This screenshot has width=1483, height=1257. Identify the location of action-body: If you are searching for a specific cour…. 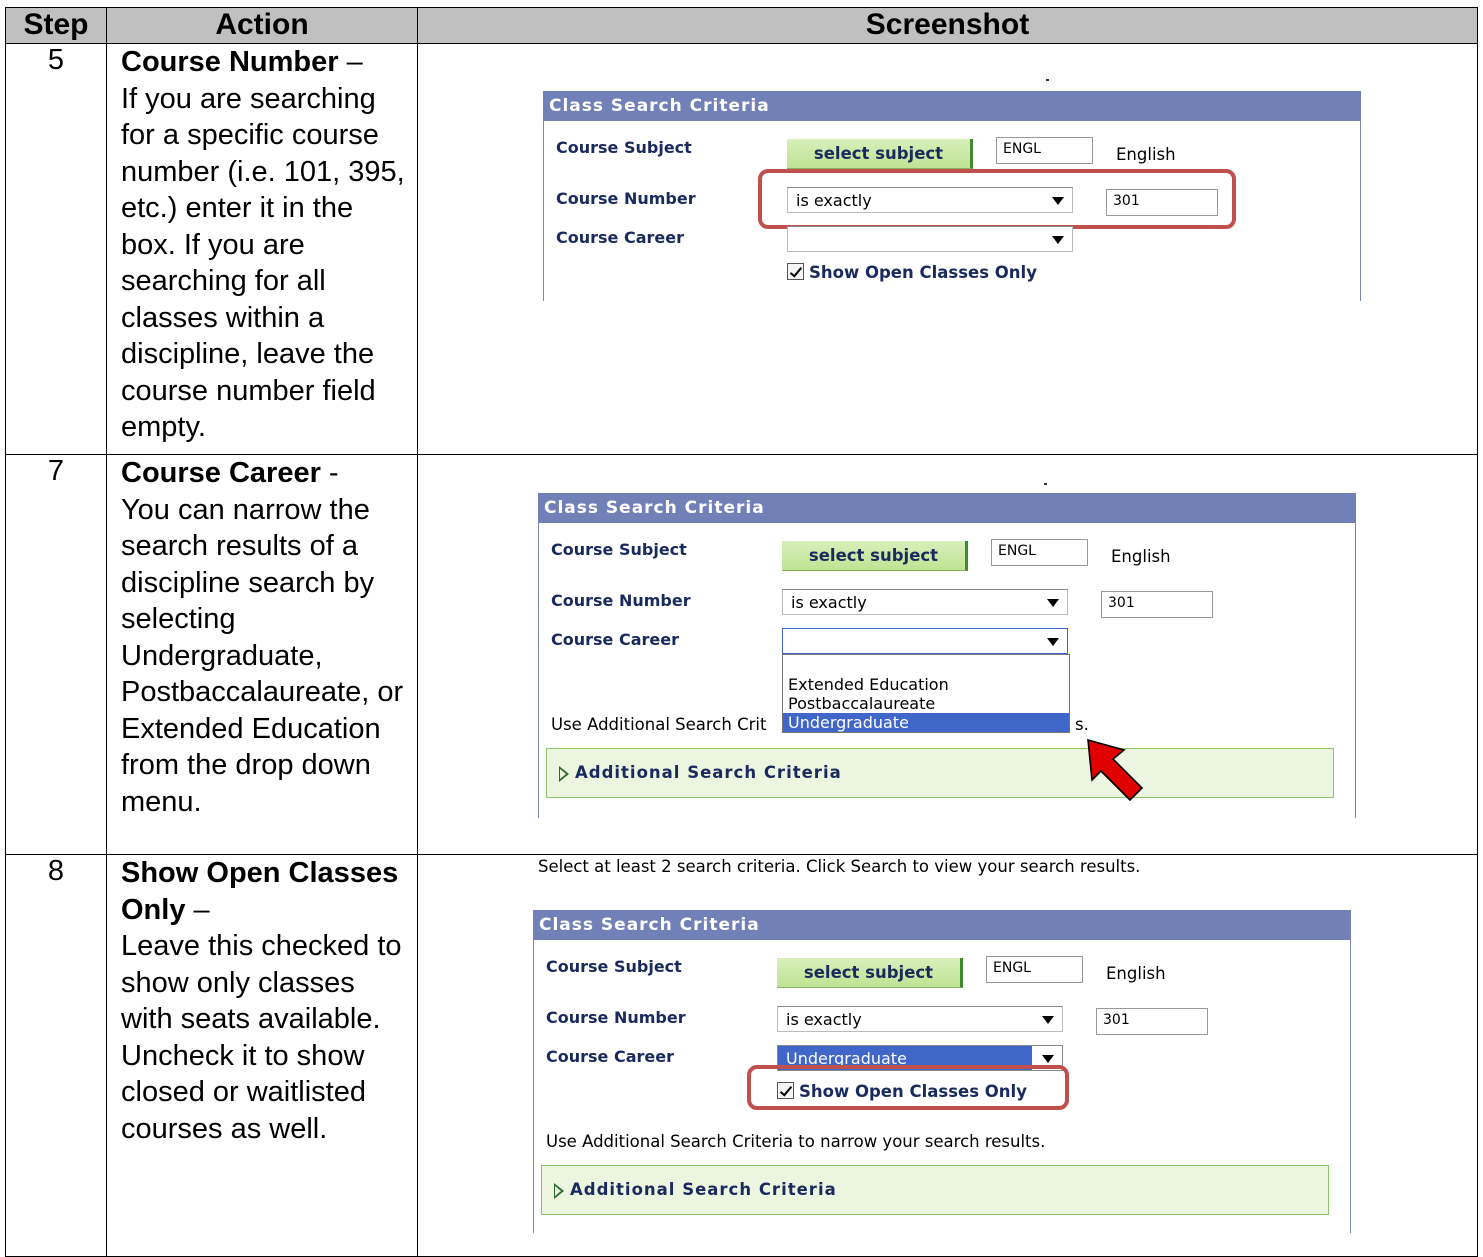
(263, 263).